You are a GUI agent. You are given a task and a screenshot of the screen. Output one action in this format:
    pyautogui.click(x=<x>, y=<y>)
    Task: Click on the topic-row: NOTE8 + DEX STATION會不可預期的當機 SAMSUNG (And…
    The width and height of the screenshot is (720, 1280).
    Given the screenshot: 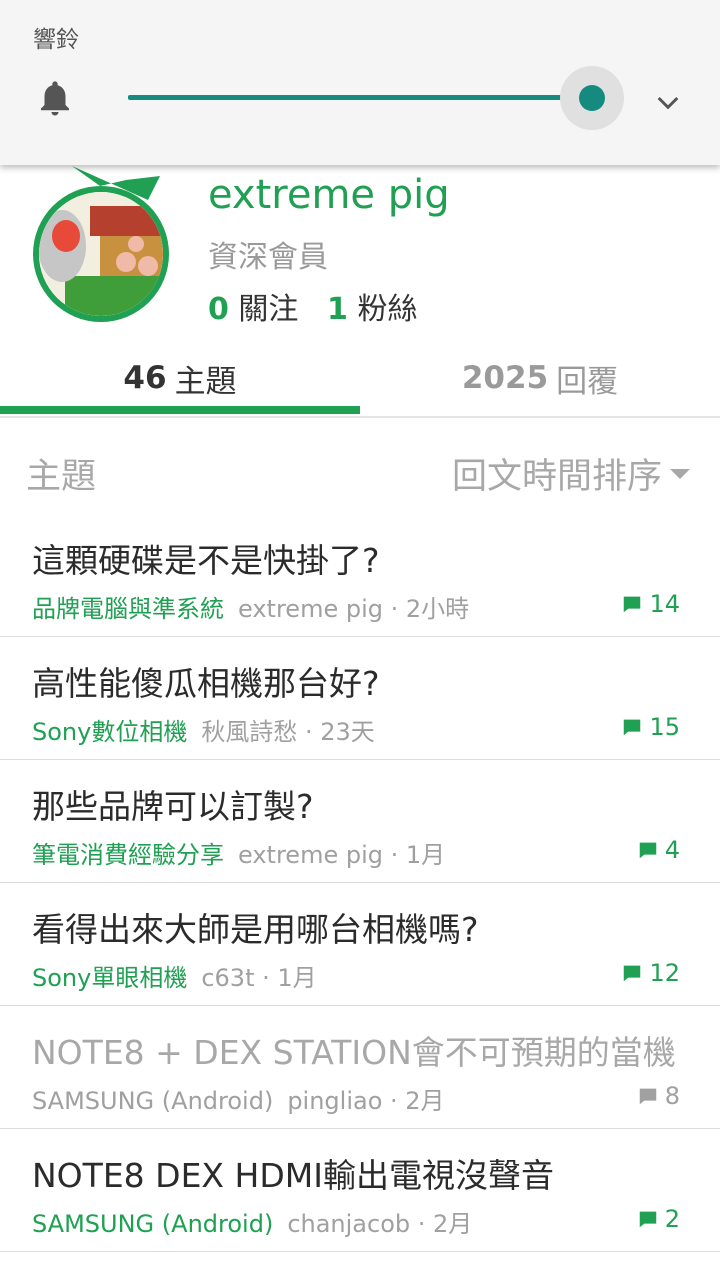 What is the action you would take?
    pyautogui.click(x=360, y=1067)
    